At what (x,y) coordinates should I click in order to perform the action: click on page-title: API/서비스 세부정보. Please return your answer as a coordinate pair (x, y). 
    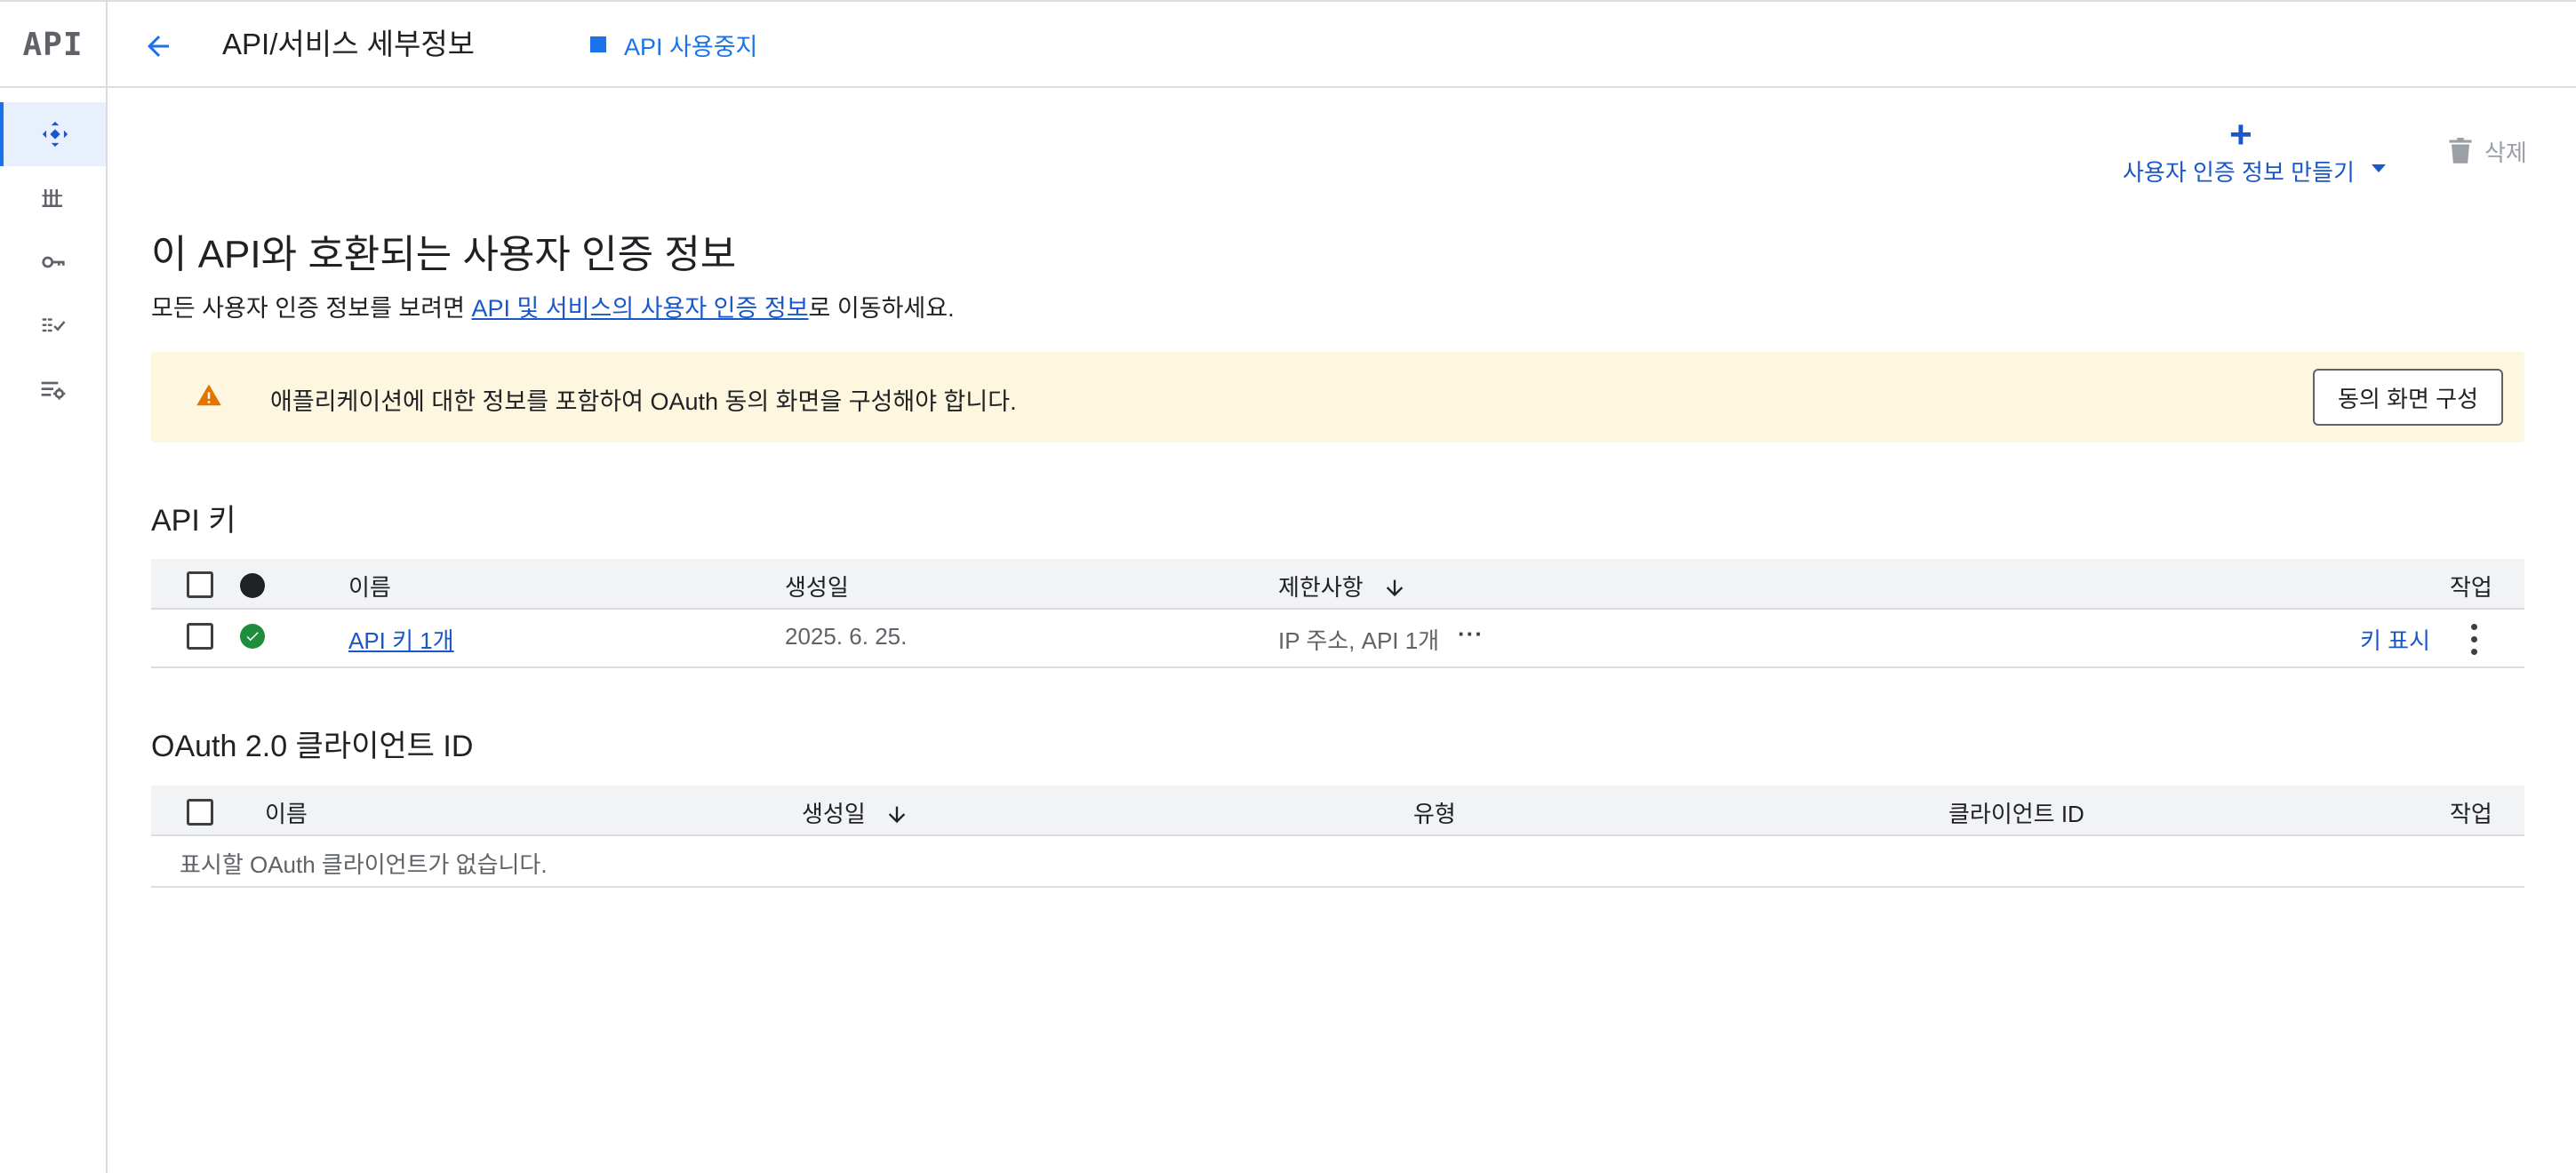
    Looking at the image, I should click on (349, 44).